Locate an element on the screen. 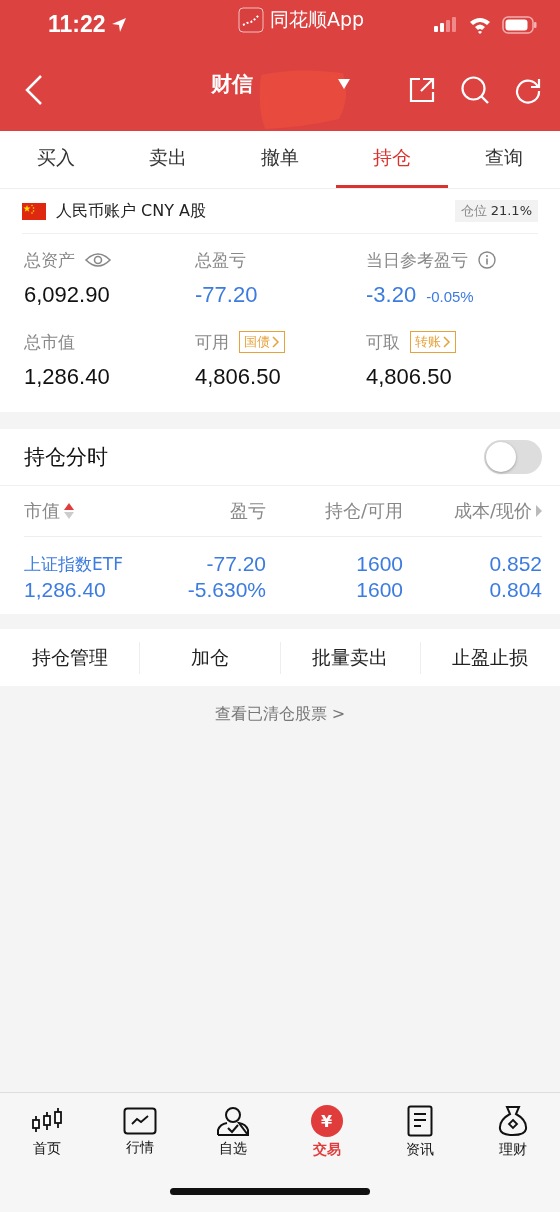 The height and width of the screenshot is (1212, 560). table-cell: 0.852 is located at coordinates (515, 564).